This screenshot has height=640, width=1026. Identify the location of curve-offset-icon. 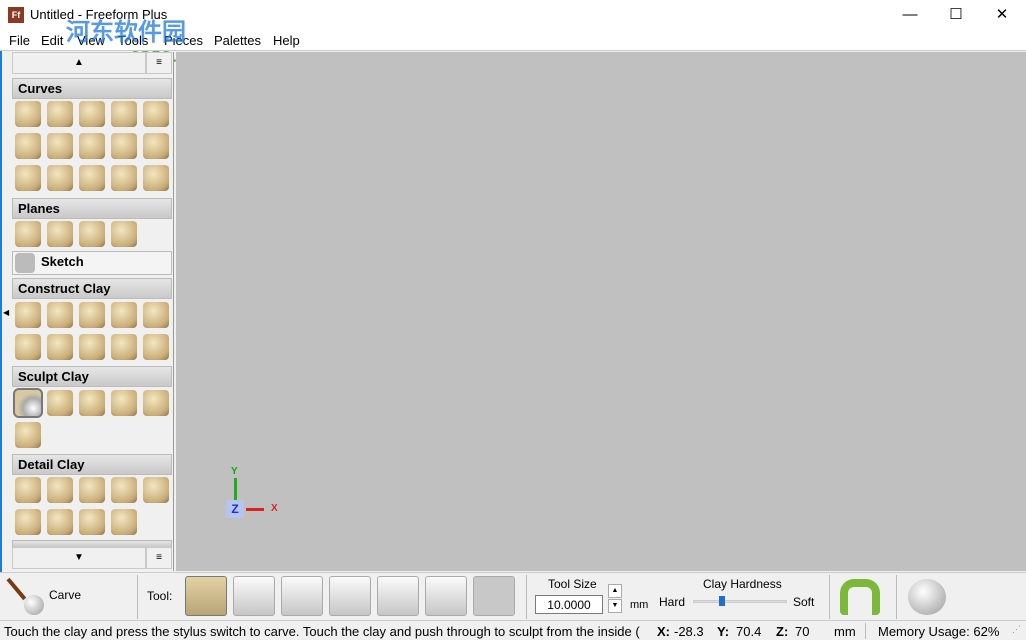
(156, 178).